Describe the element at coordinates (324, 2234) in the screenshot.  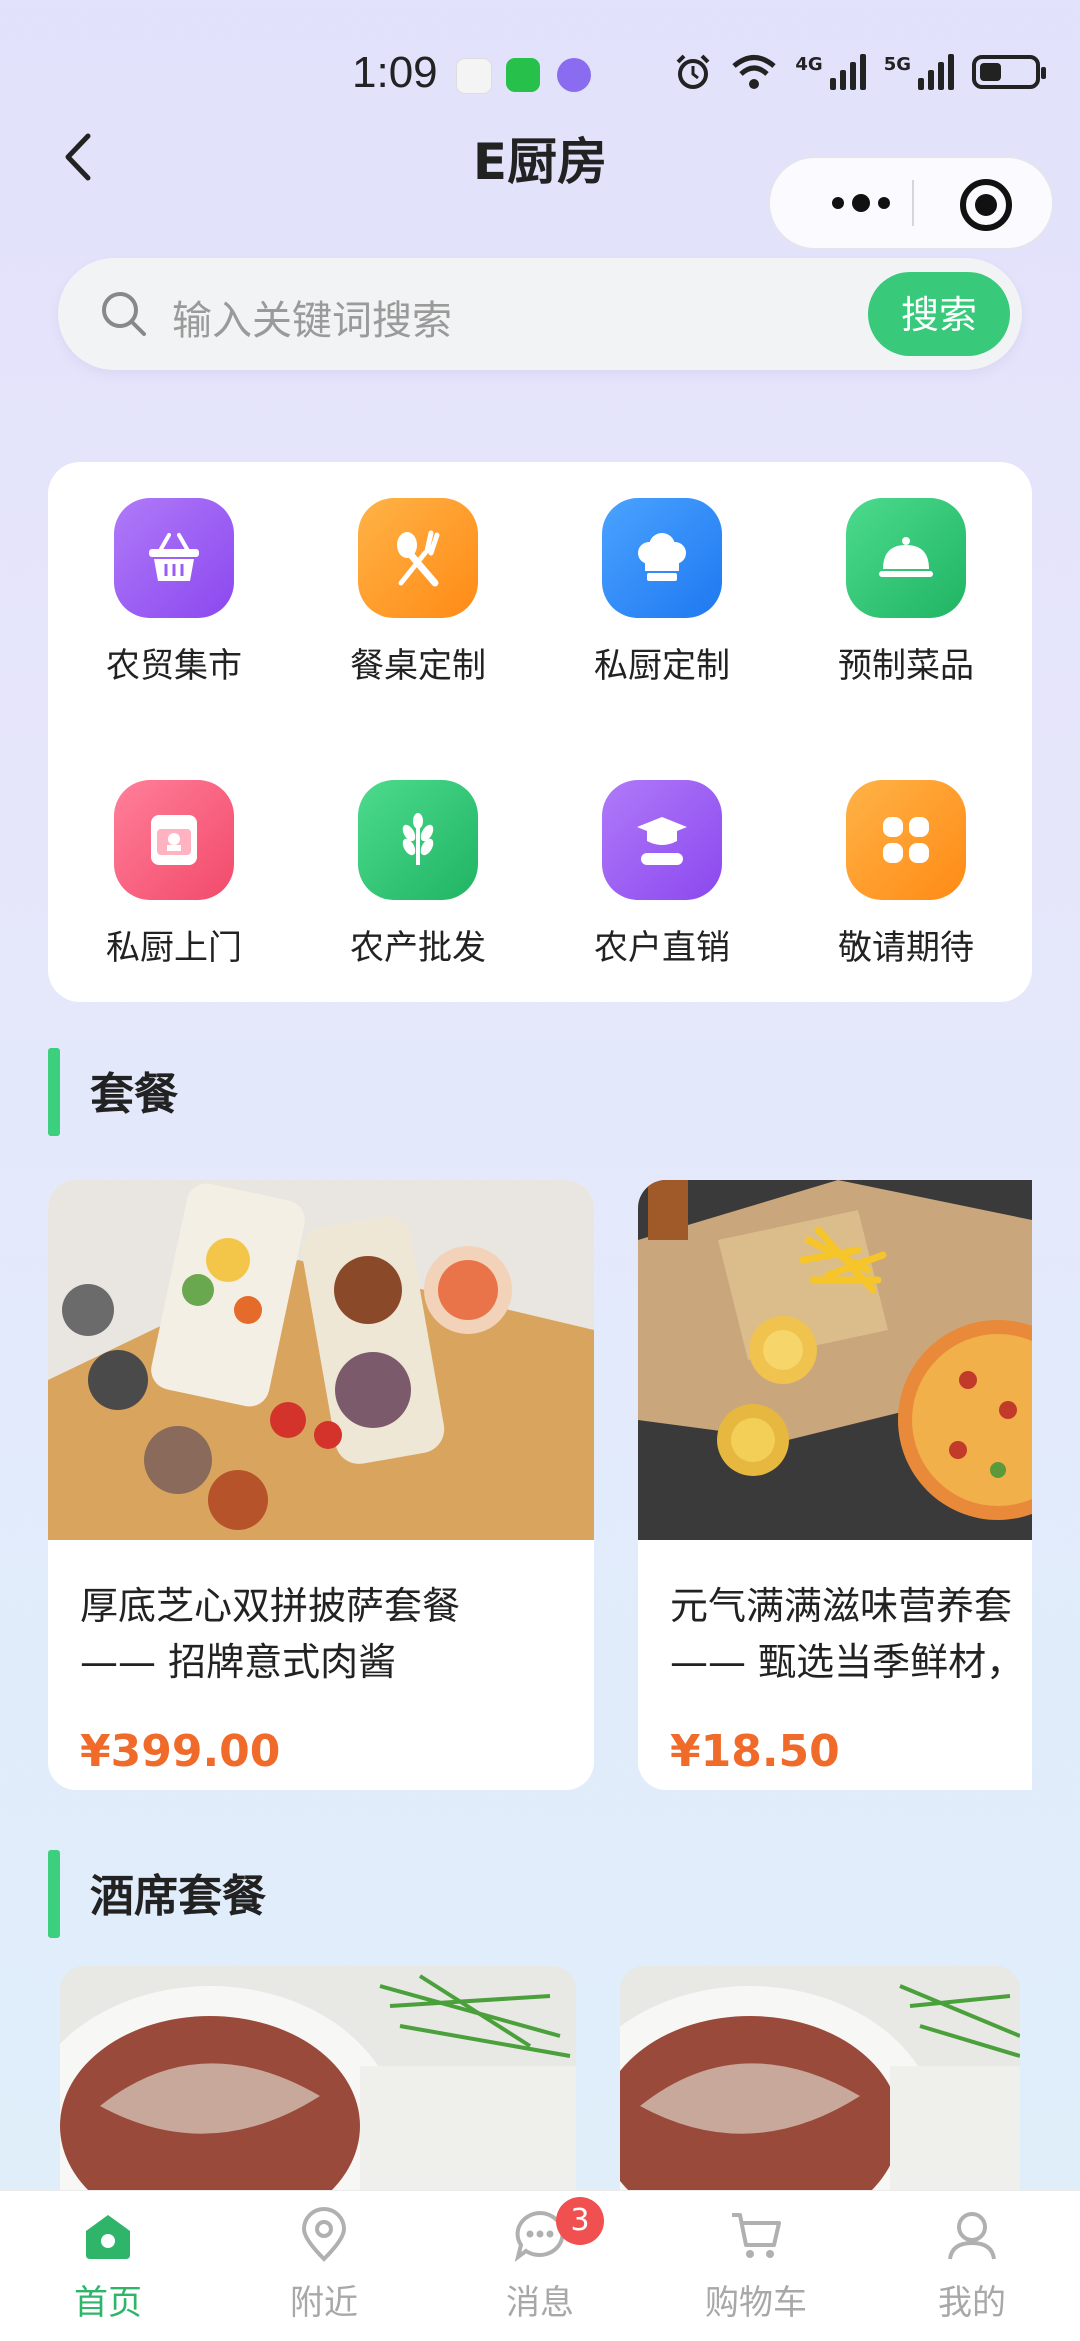
I see `location-pin-icon` at that location.